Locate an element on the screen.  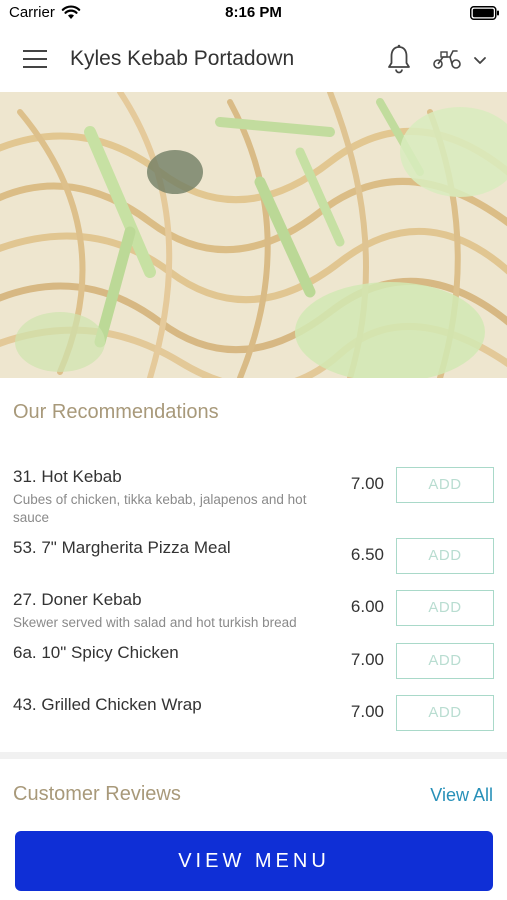
recommendations-heading: Our Recommendations is located at coordinates (116, 412).